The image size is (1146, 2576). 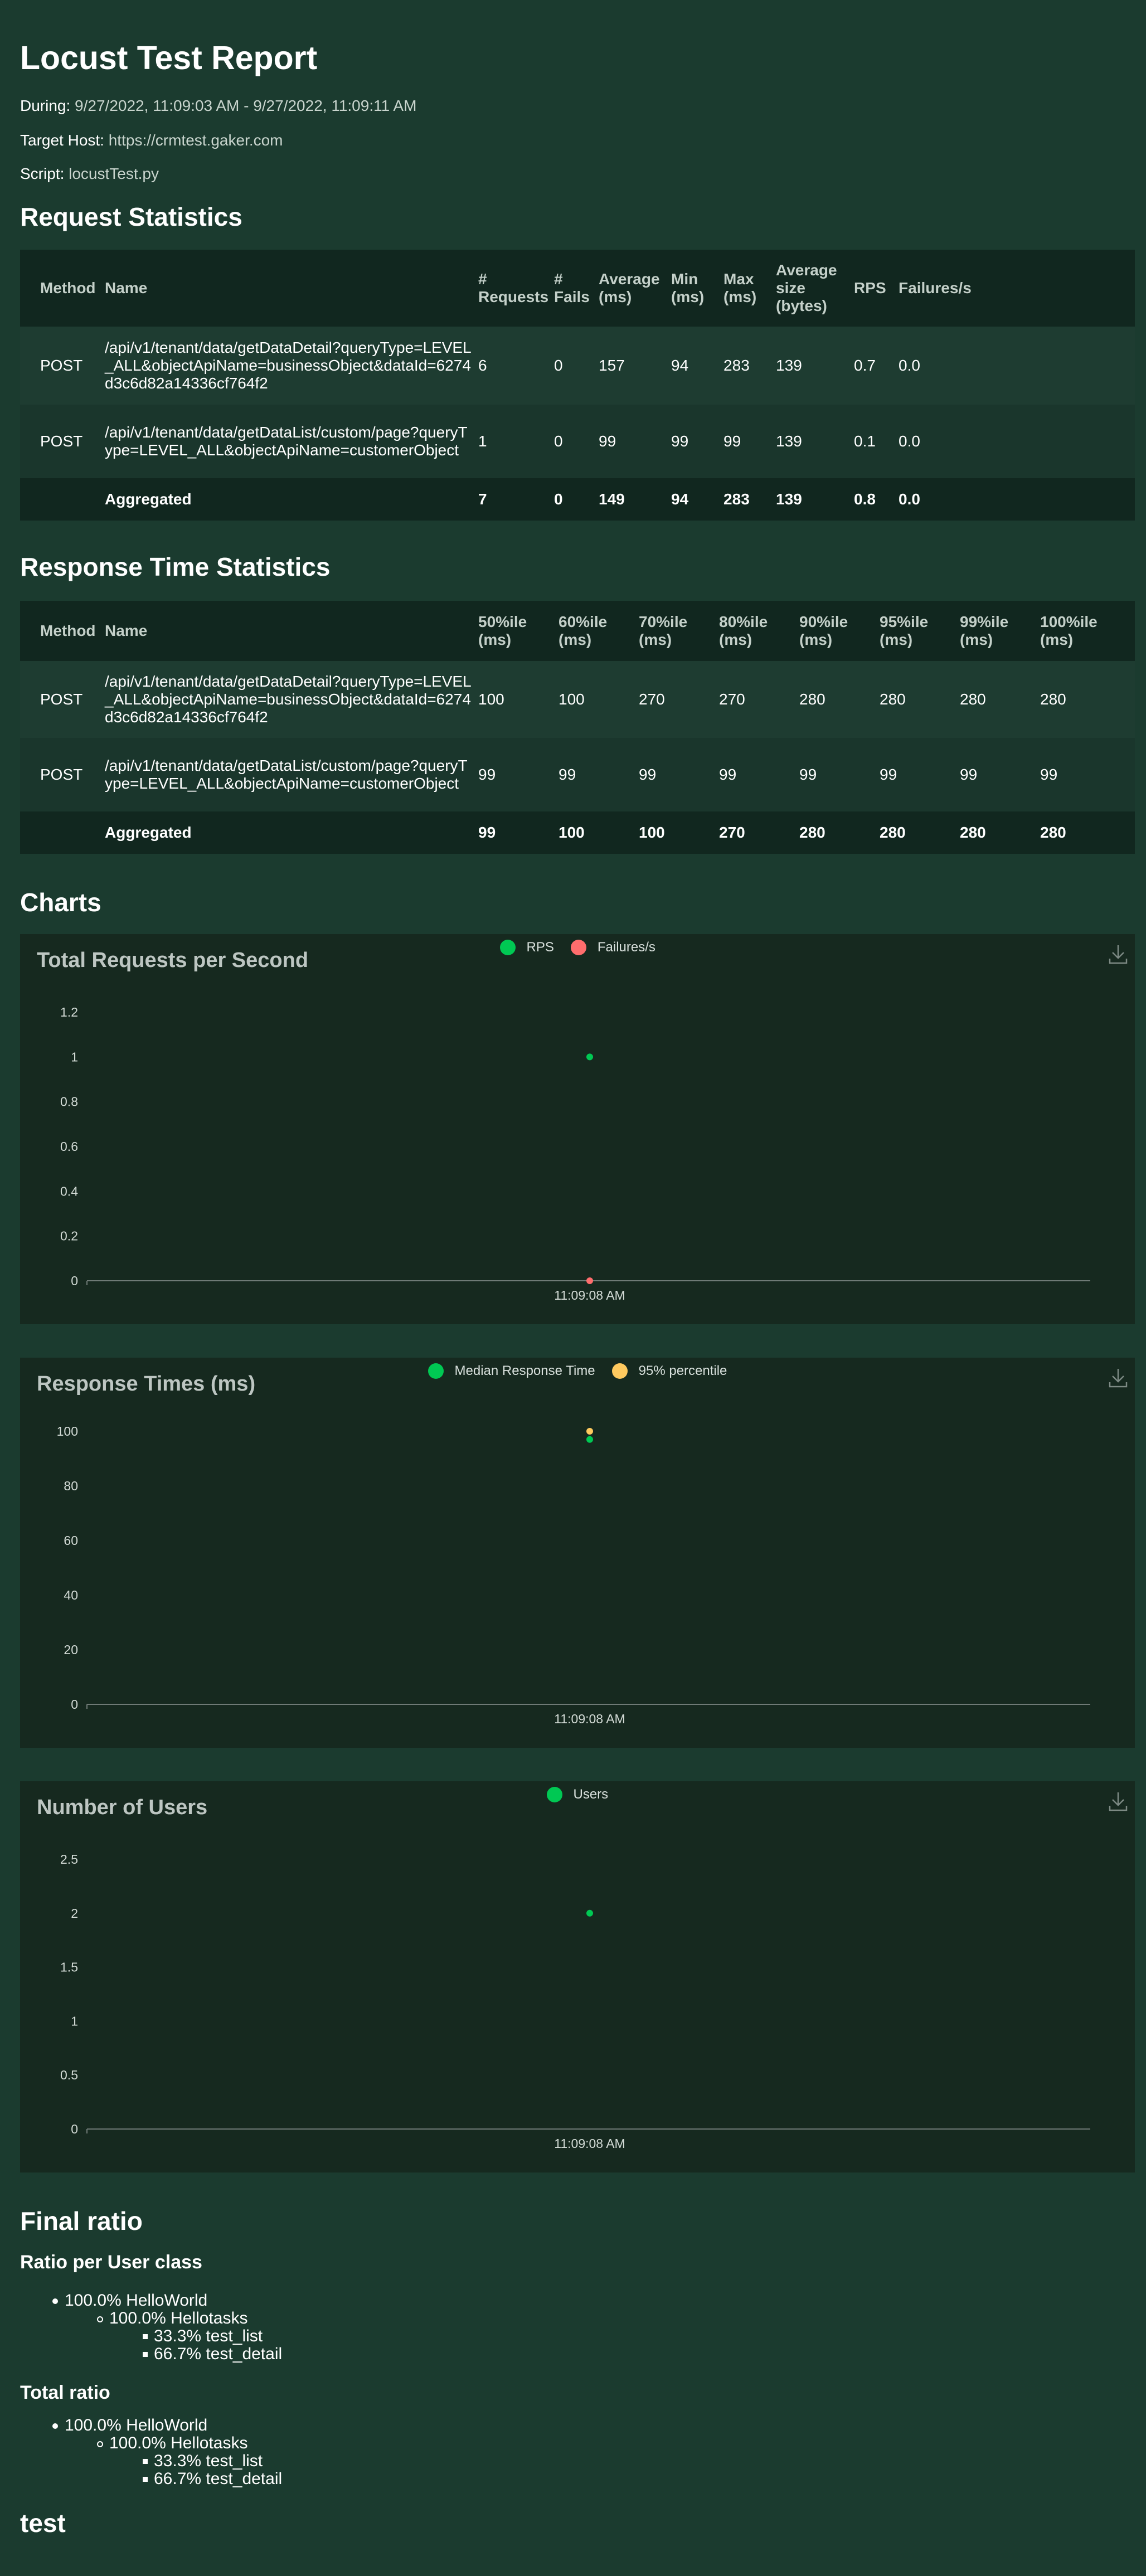 What do you see at coordinates (69, 2075) in the screenshot?
I see `y-tick-label: 0.5` at bounding box center [69, 2075].